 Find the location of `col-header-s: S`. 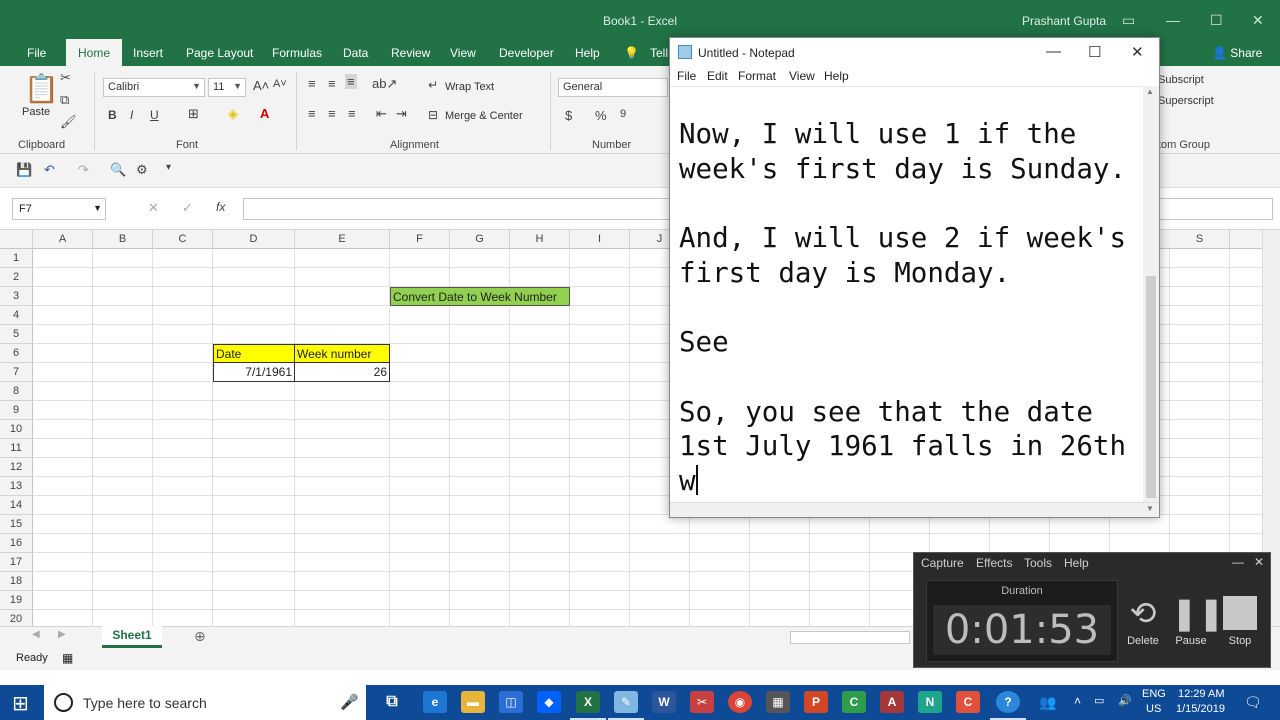

col-header-s: S is located at coordinates (1200, 239).